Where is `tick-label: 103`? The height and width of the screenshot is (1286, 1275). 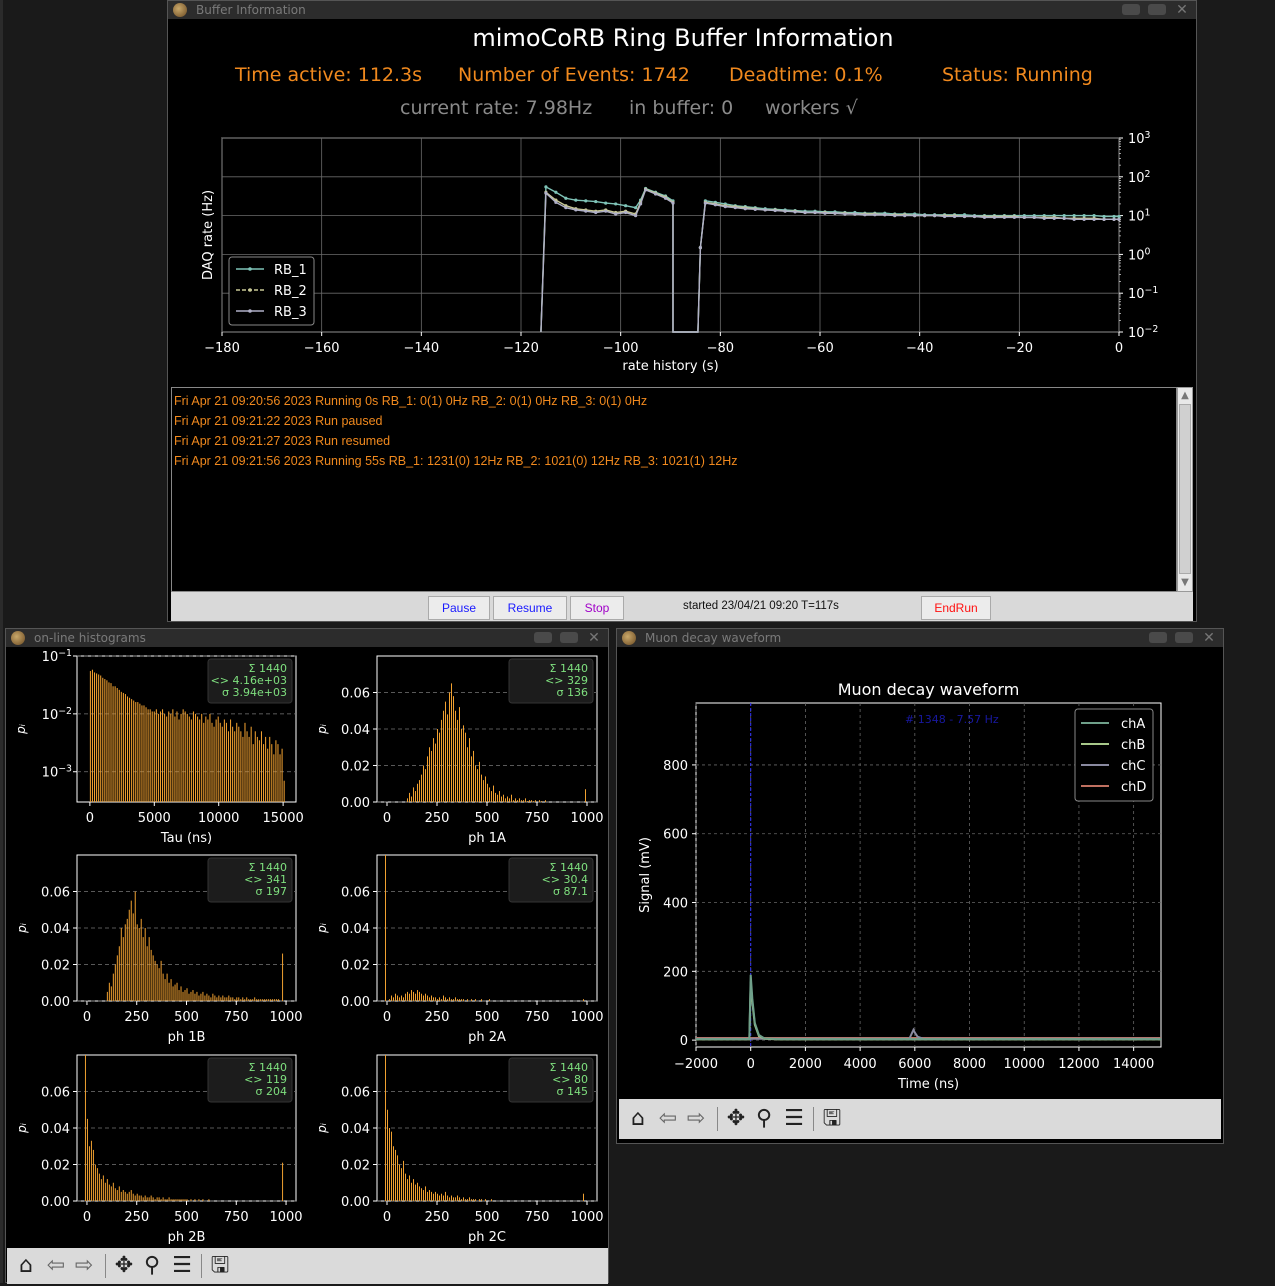 tick-label: 103 is located at coordinates (1139, 138).